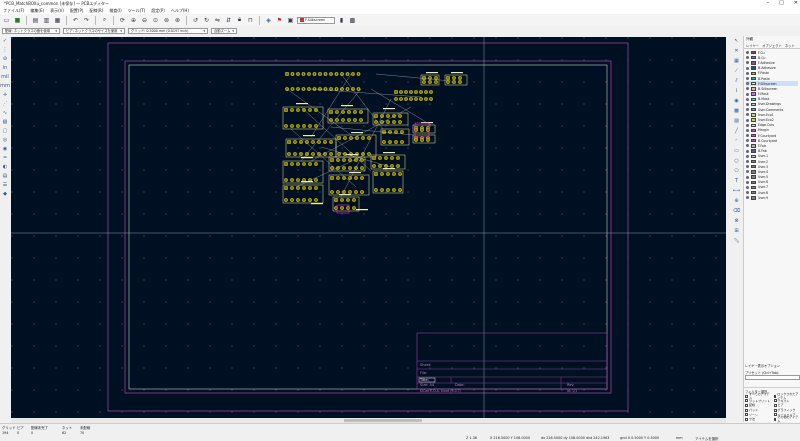  Describe the element at coordinates (35, 20) in the screenshot. I see `page-settings-icon: ▤` at that location.